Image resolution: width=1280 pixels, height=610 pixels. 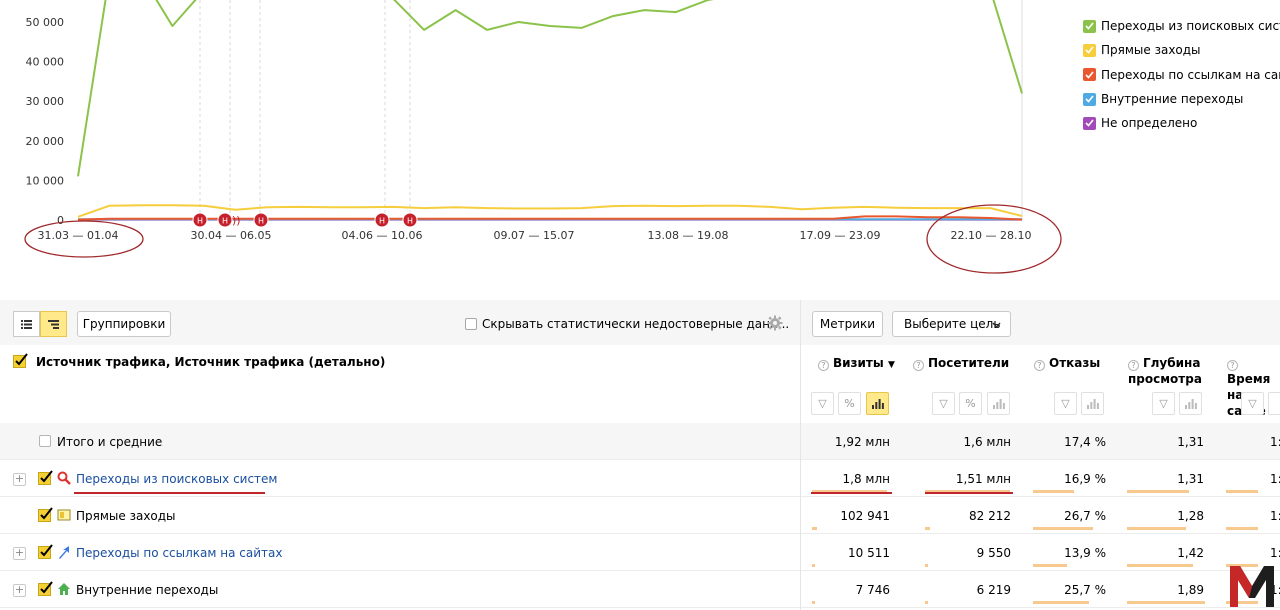 What do you see at coordinates (45, 180) in the screenshot?
I see `y-tick-label: 10 000` at bounding box center [45, 180].